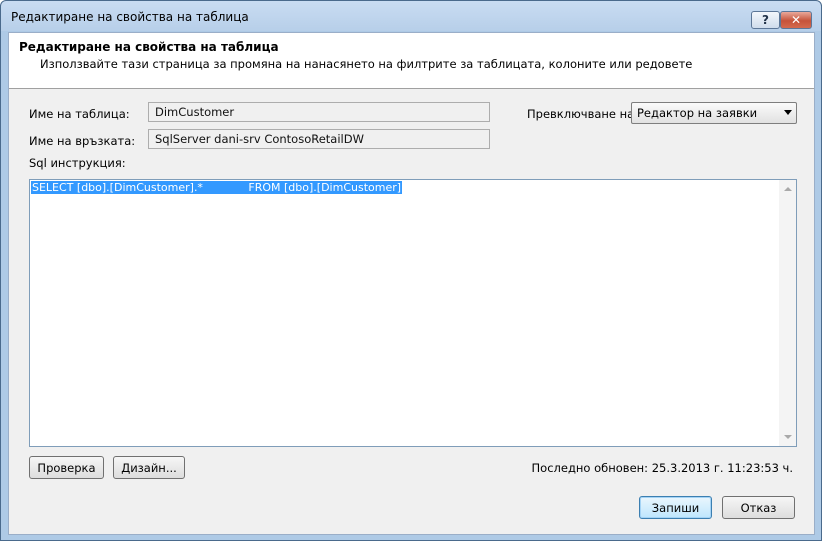 This screenshot has width=822, height=541. What do you see at coordinates (796, 20) in the screenshot?
I see `close-button: ✕` at bounding box center [796, 20].